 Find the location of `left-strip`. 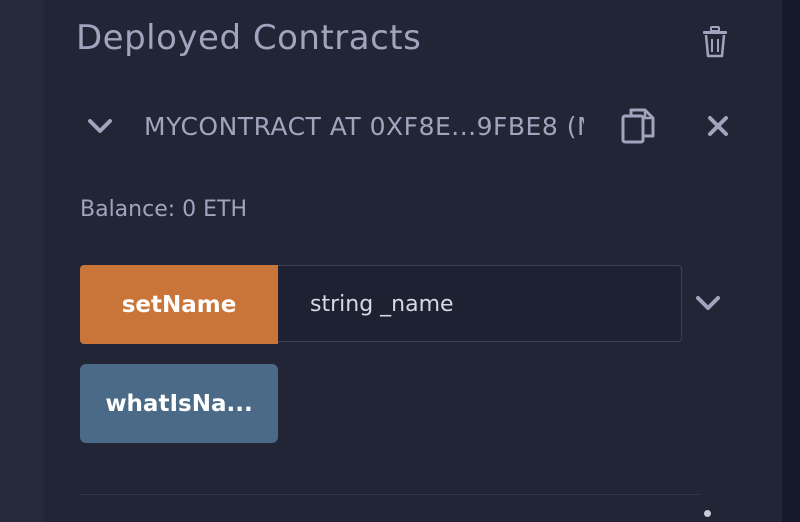

left-strip is located at coordinates (22, 261).